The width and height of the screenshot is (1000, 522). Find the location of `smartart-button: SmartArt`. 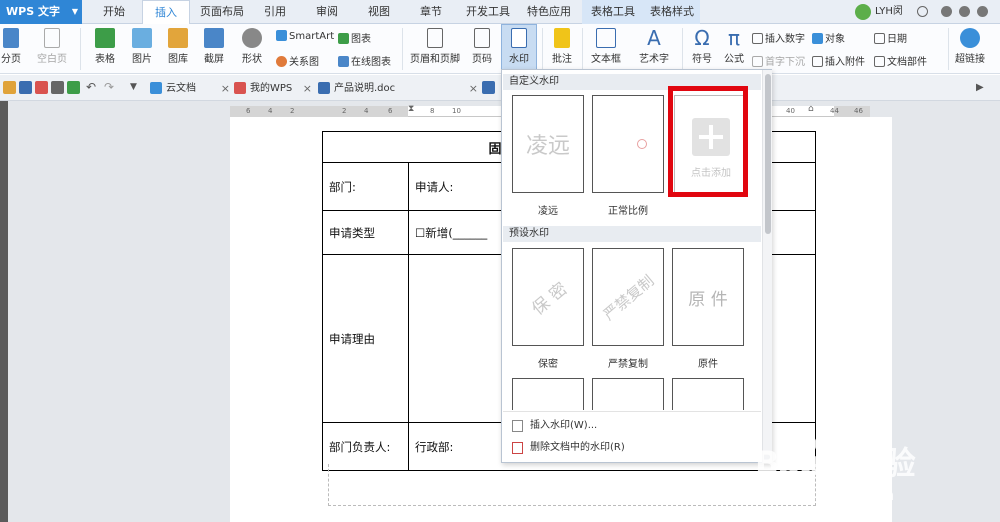

smartart-button: SmartArt is located at coordinates (305, 36).